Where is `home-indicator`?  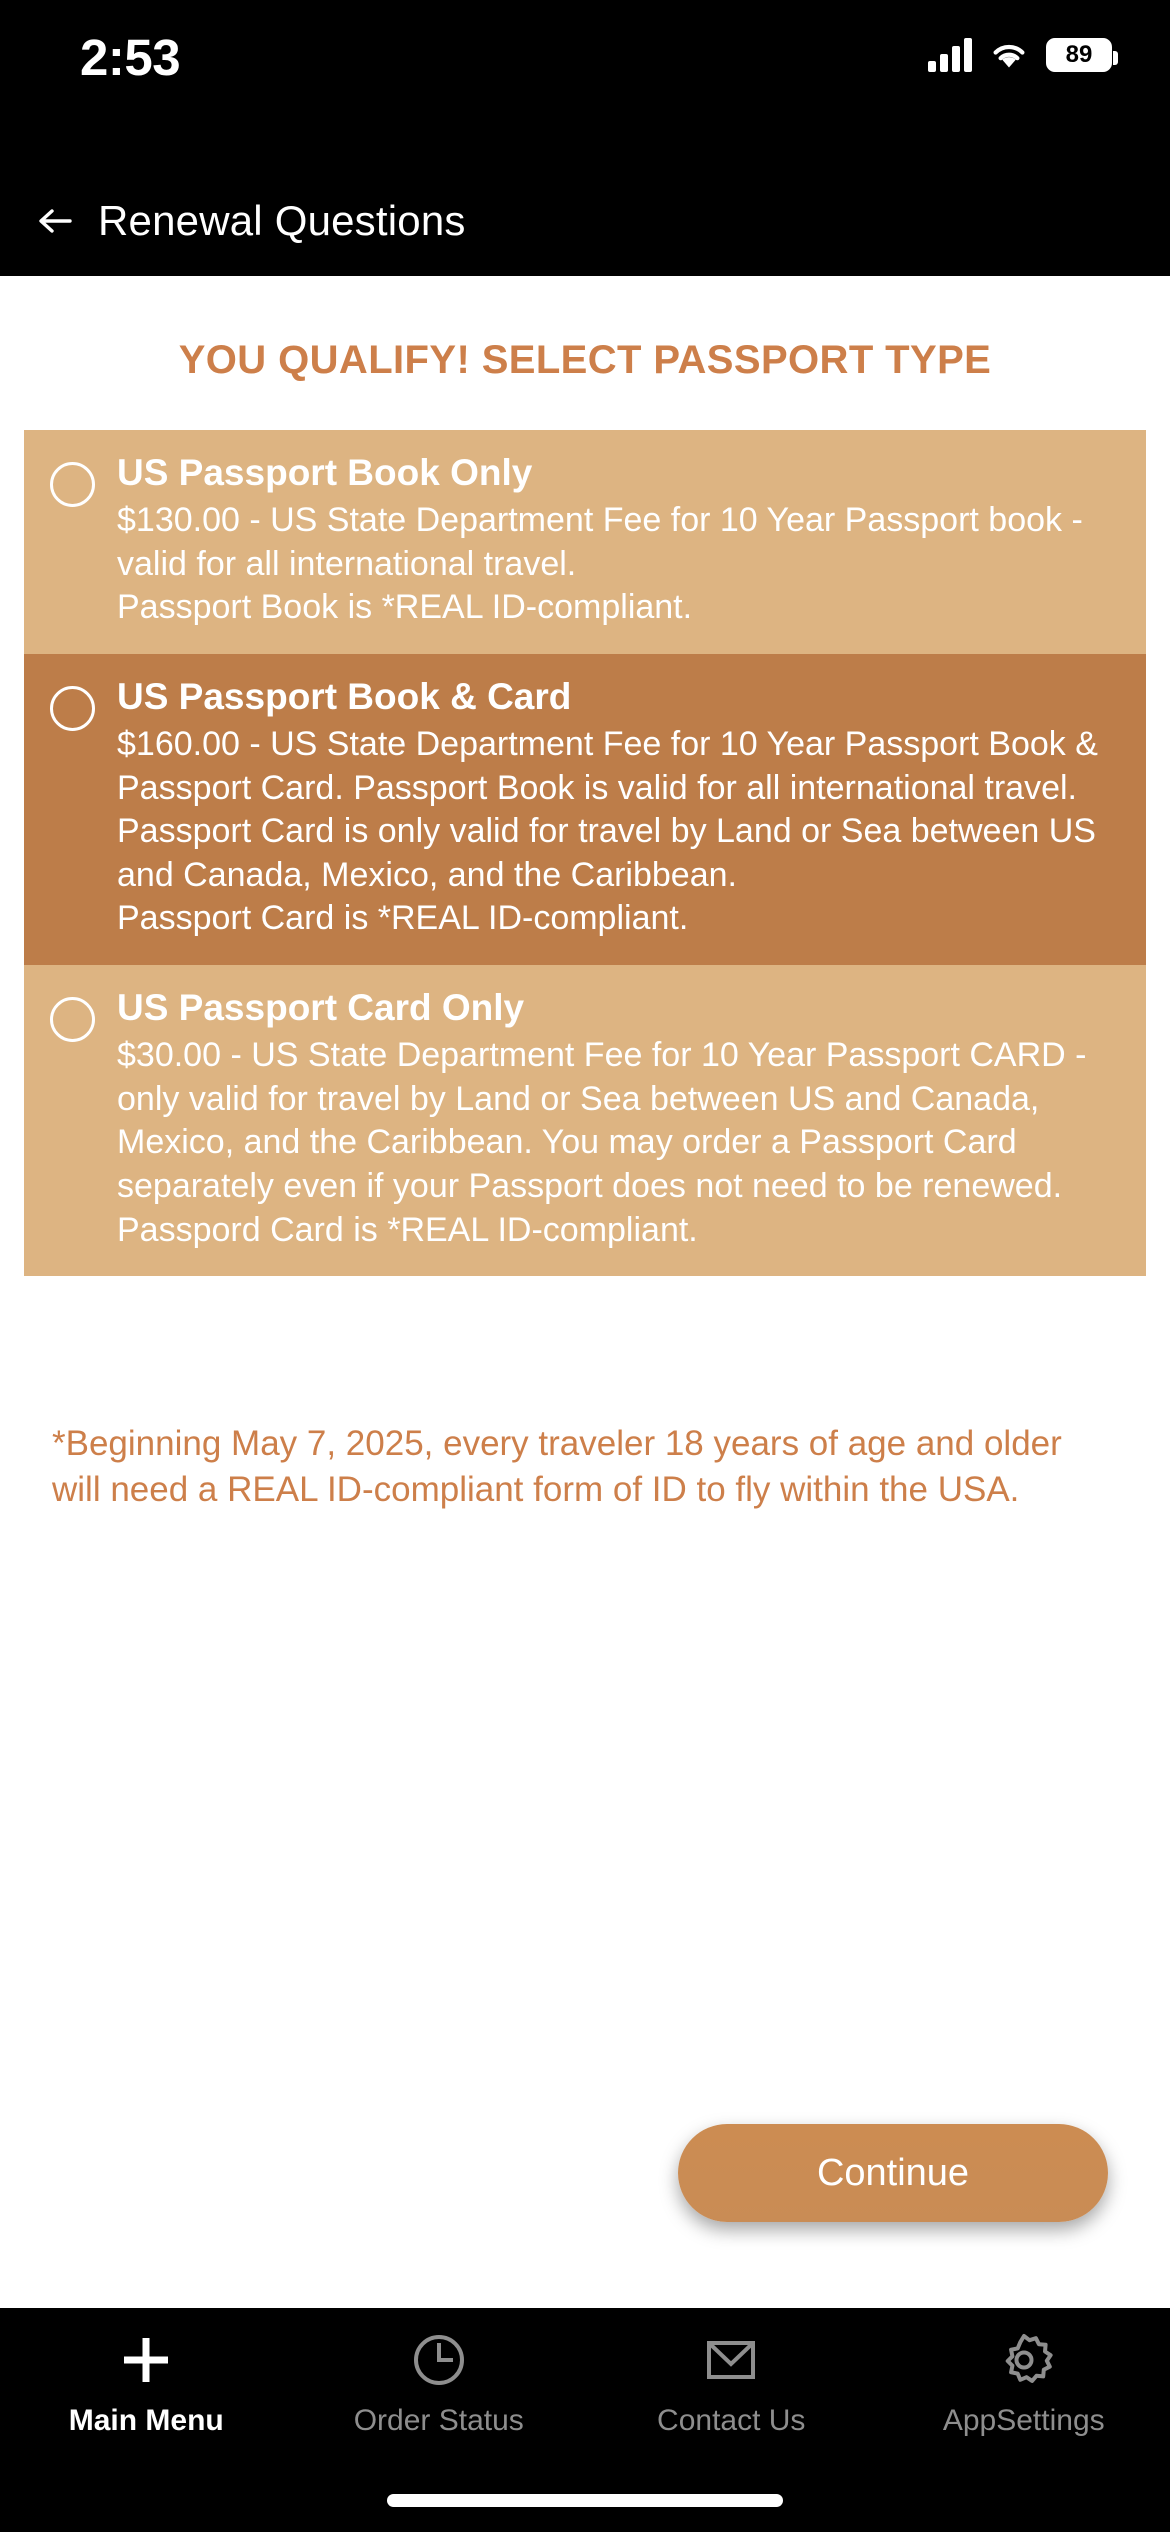
home-indicator is located at coordinates (585, 2500).